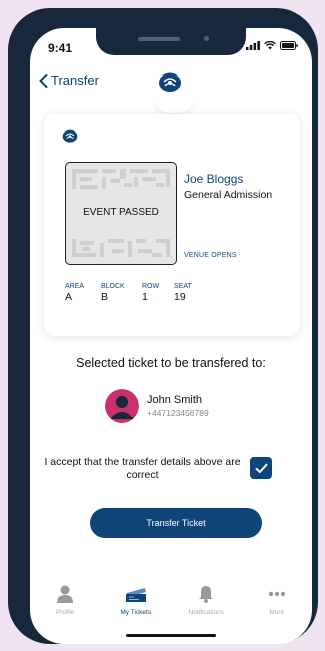 The image size is (325, 651). I want to click on ticket-icon, so click(135, 595).